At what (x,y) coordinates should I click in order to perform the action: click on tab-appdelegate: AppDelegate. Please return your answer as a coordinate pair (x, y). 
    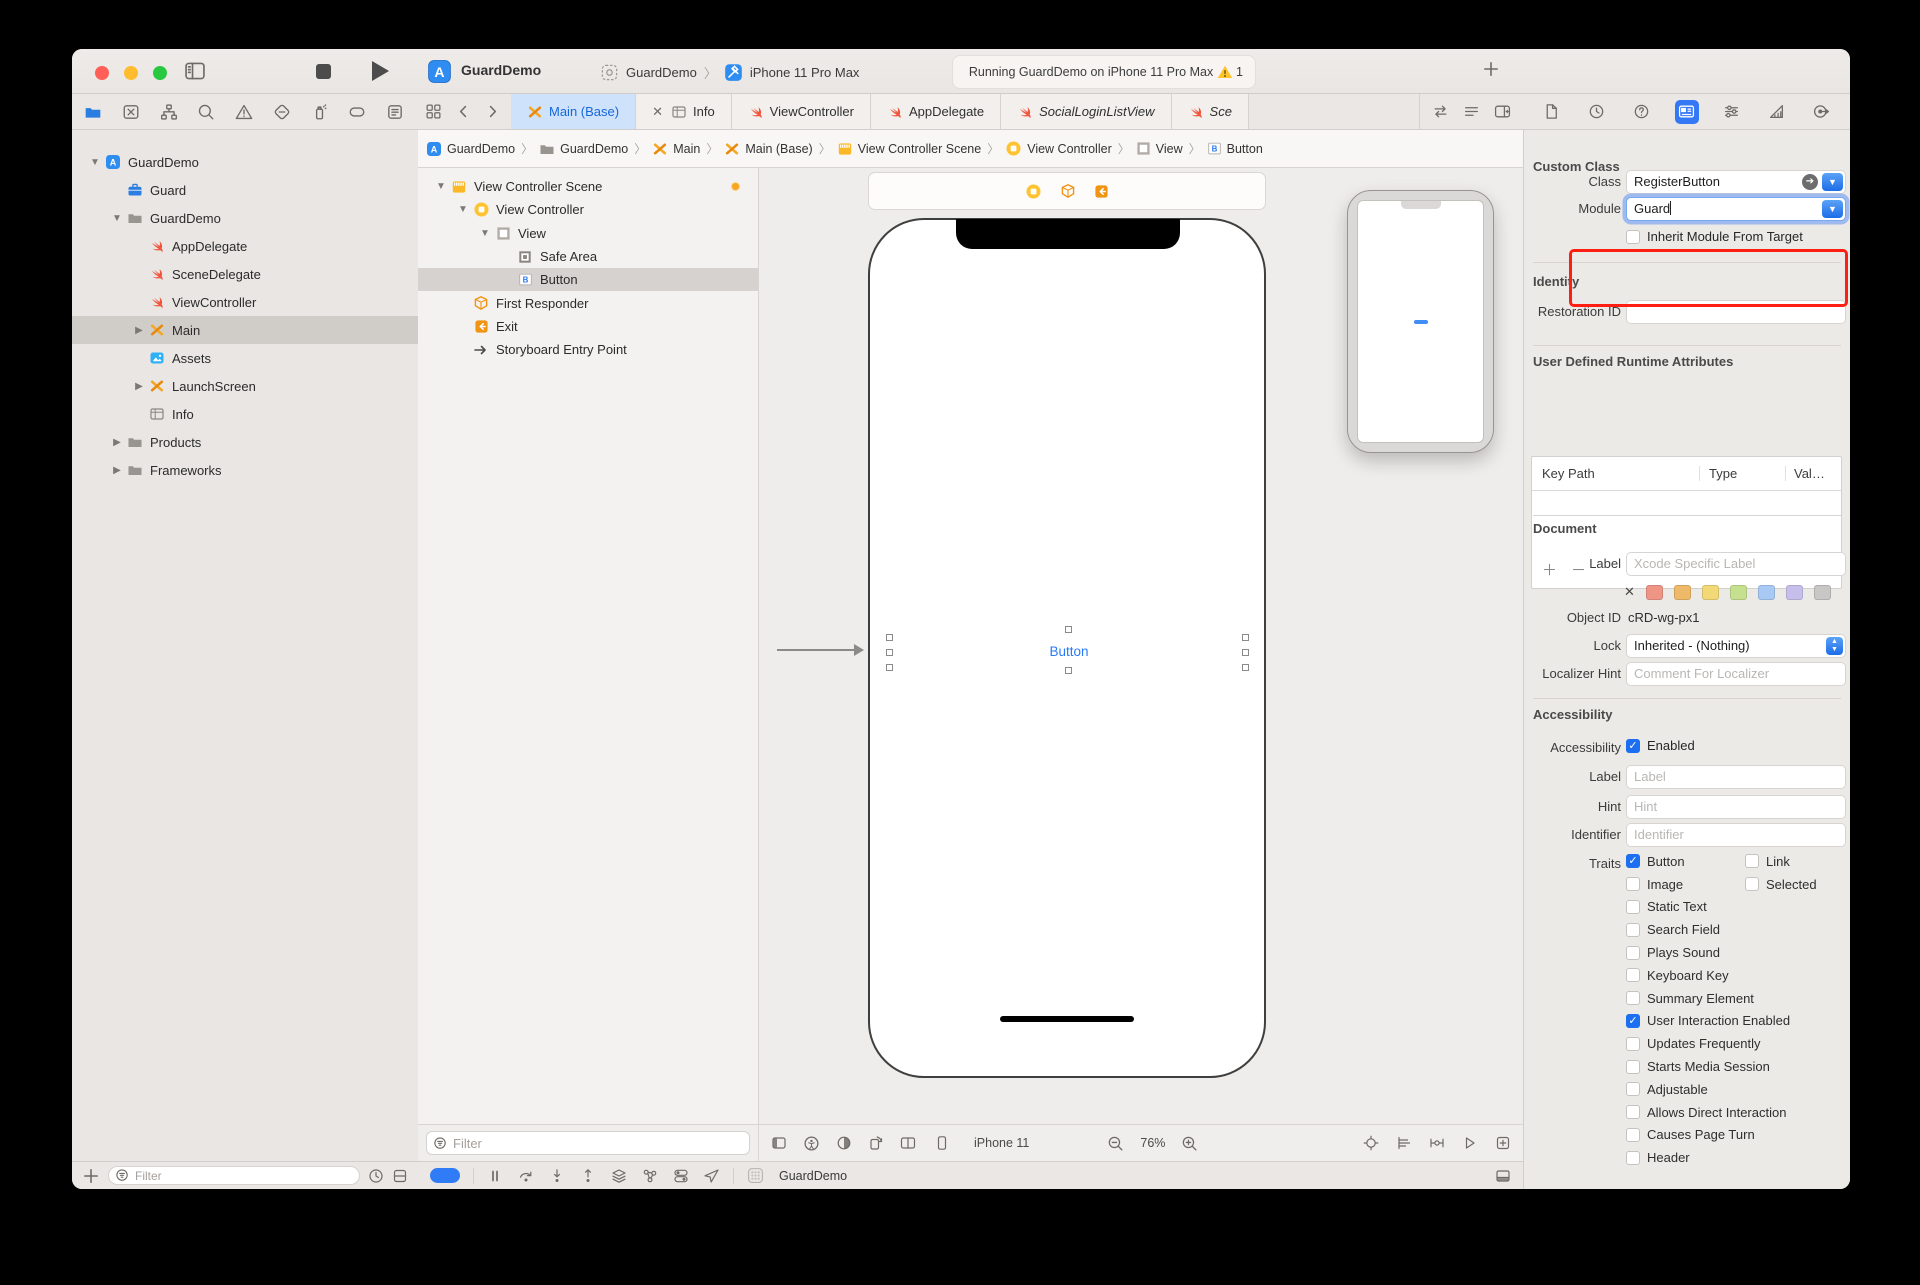
    Looking at the image, I should click on (936, 111).